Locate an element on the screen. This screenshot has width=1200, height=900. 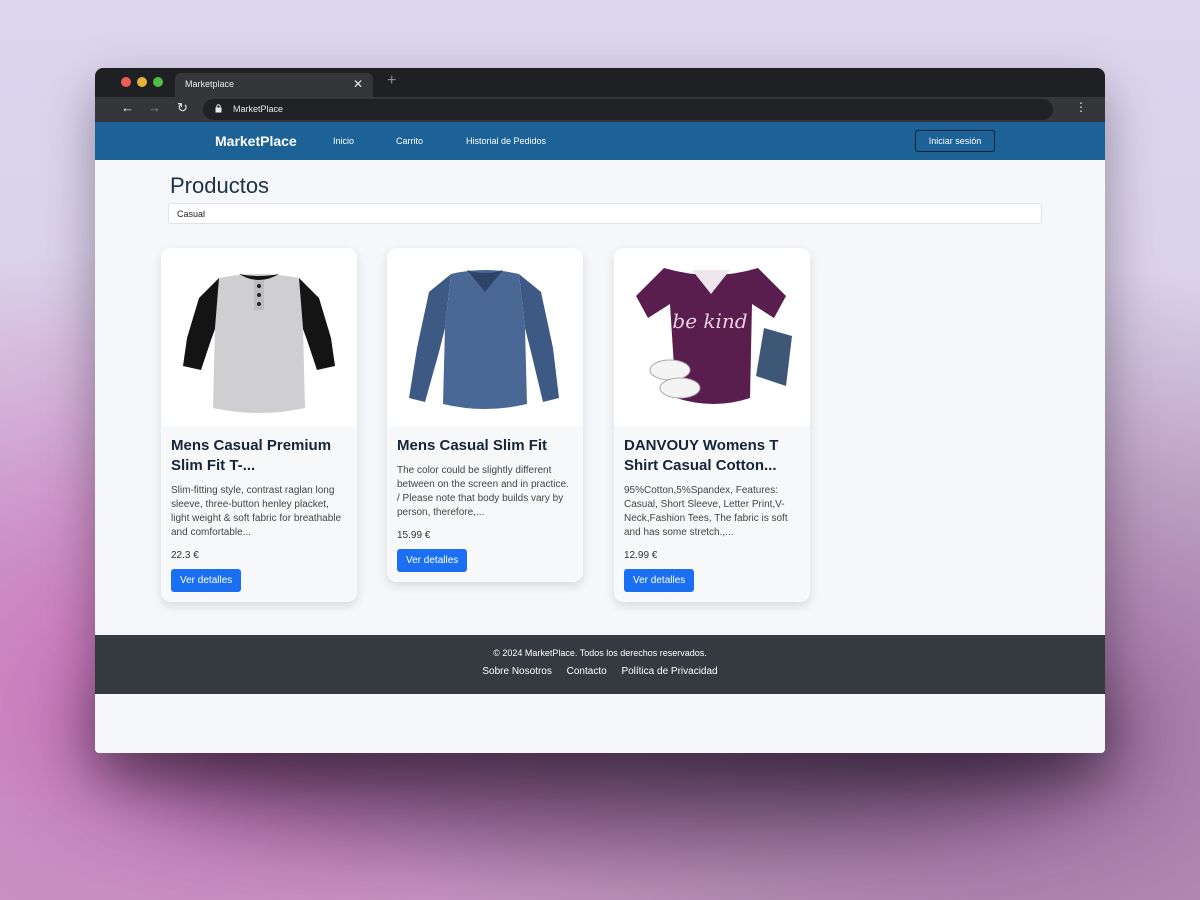
forward-arrow-icon: → is located at coordinates (154, 107).